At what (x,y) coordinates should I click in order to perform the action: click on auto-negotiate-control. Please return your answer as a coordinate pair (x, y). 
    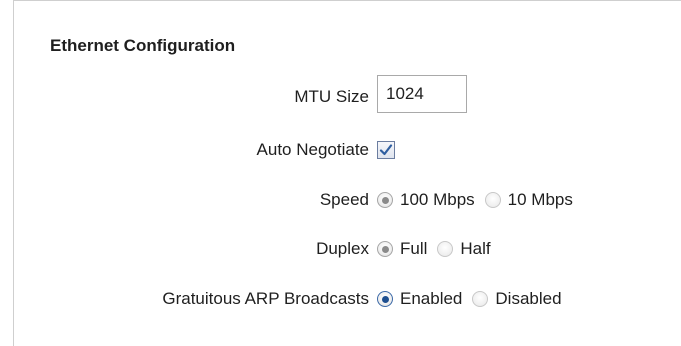
    Looking at the image, I should click on (386, 150).